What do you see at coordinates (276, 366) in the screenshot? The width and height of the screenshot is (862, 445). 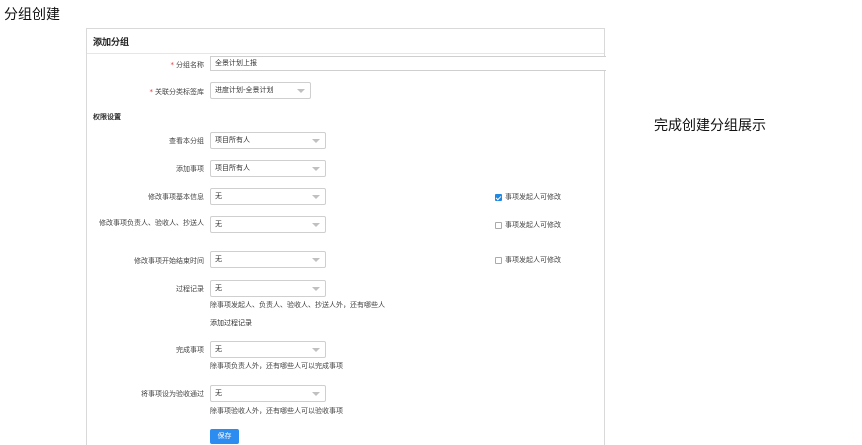 I see `complete-item-hint: 除事项负责人外，还有哪些人可以完成事项` at bounding box center [276, 366].